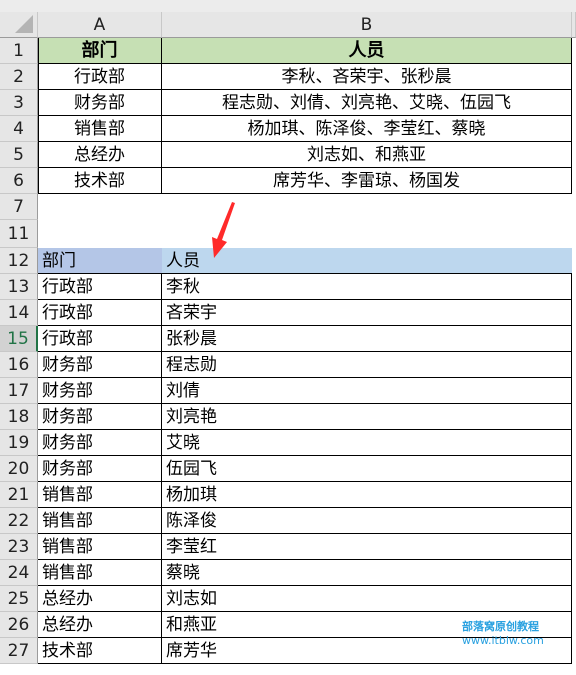 This screenshot has width=576, height=675. Describe the element at coordinates (19, 103) in the screenshot. I see `row-header-3: 3` at that location.